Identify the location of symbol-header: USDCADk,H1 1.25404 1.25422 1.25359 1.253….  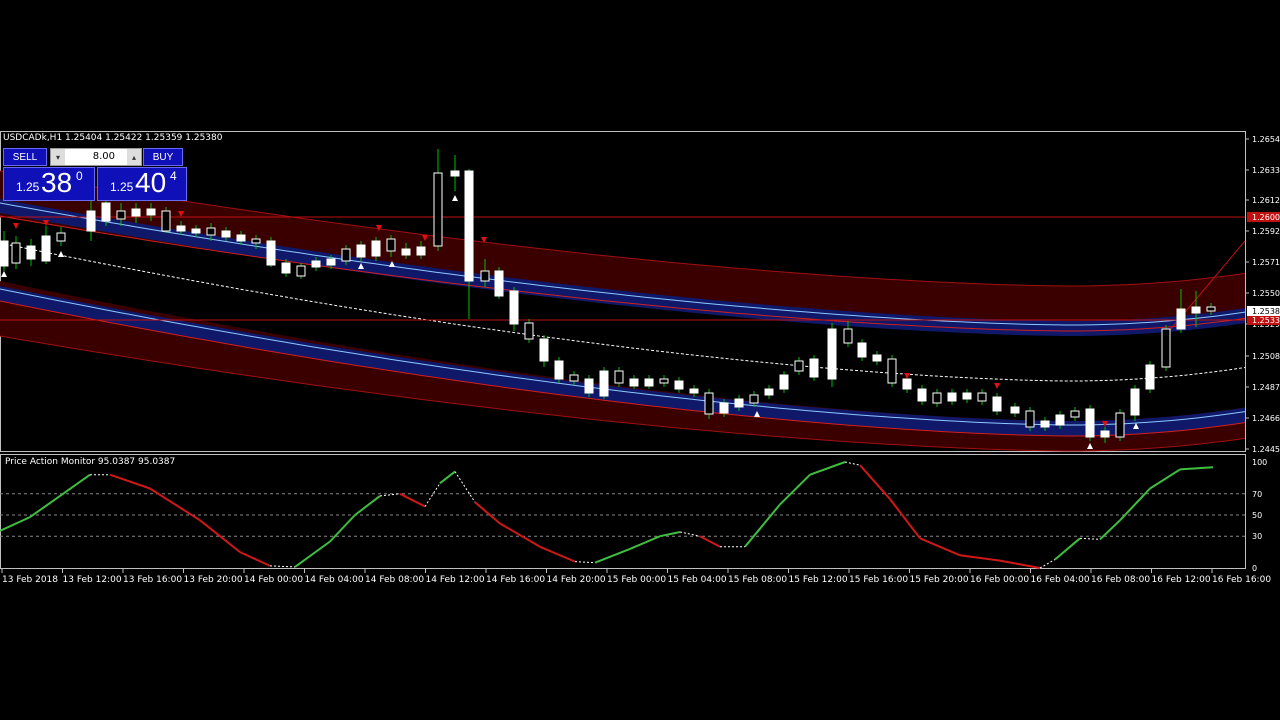
(113, 138).